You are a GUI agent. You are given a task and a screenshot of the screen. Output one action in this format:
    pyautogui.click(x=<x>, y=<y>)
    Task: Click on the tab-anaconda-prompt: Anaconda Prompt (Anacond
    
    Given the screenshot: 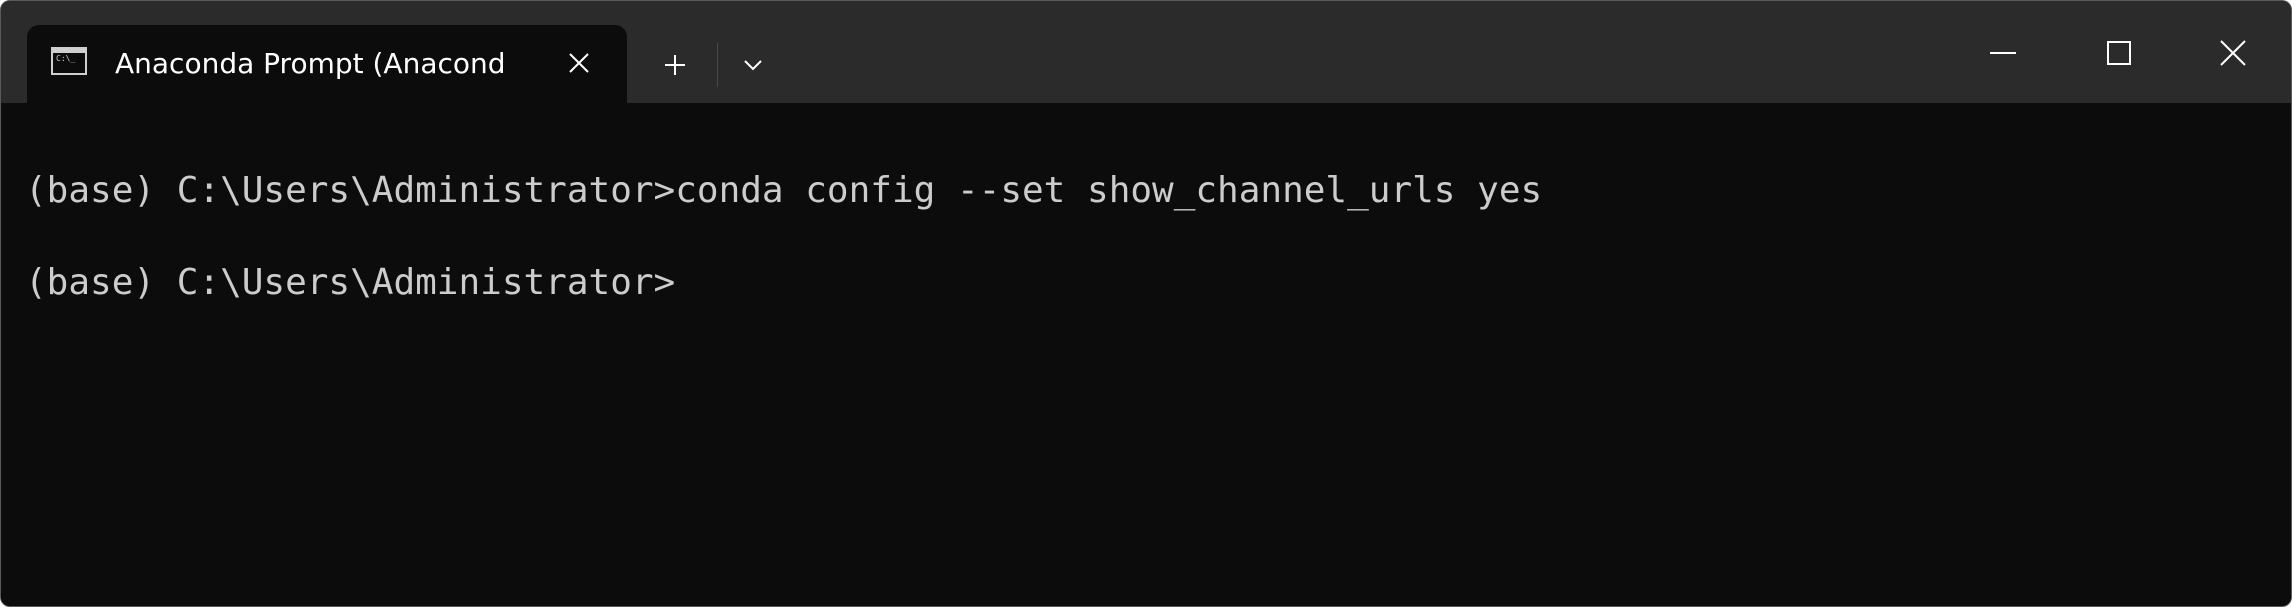 What is the action you would take?
    pyautogui.click(x=327, y=64)
    